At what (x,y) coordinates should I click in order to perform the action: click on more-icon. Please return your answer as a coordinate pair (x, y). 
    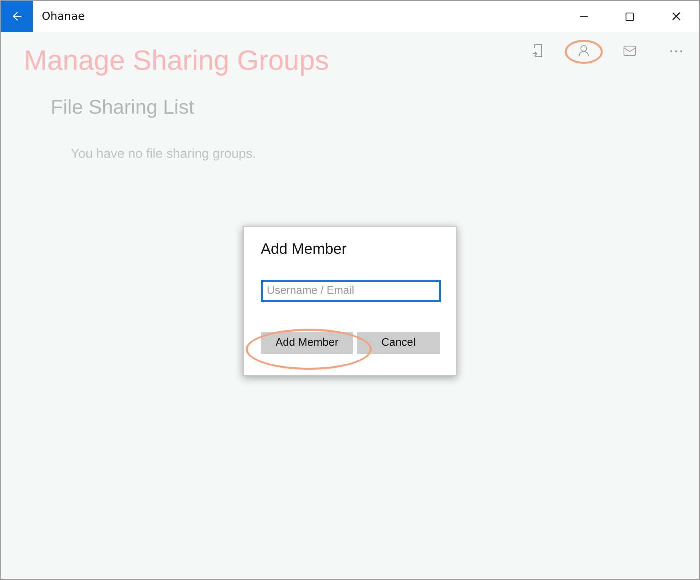
    Looking at the image, I should click on (676, 51).